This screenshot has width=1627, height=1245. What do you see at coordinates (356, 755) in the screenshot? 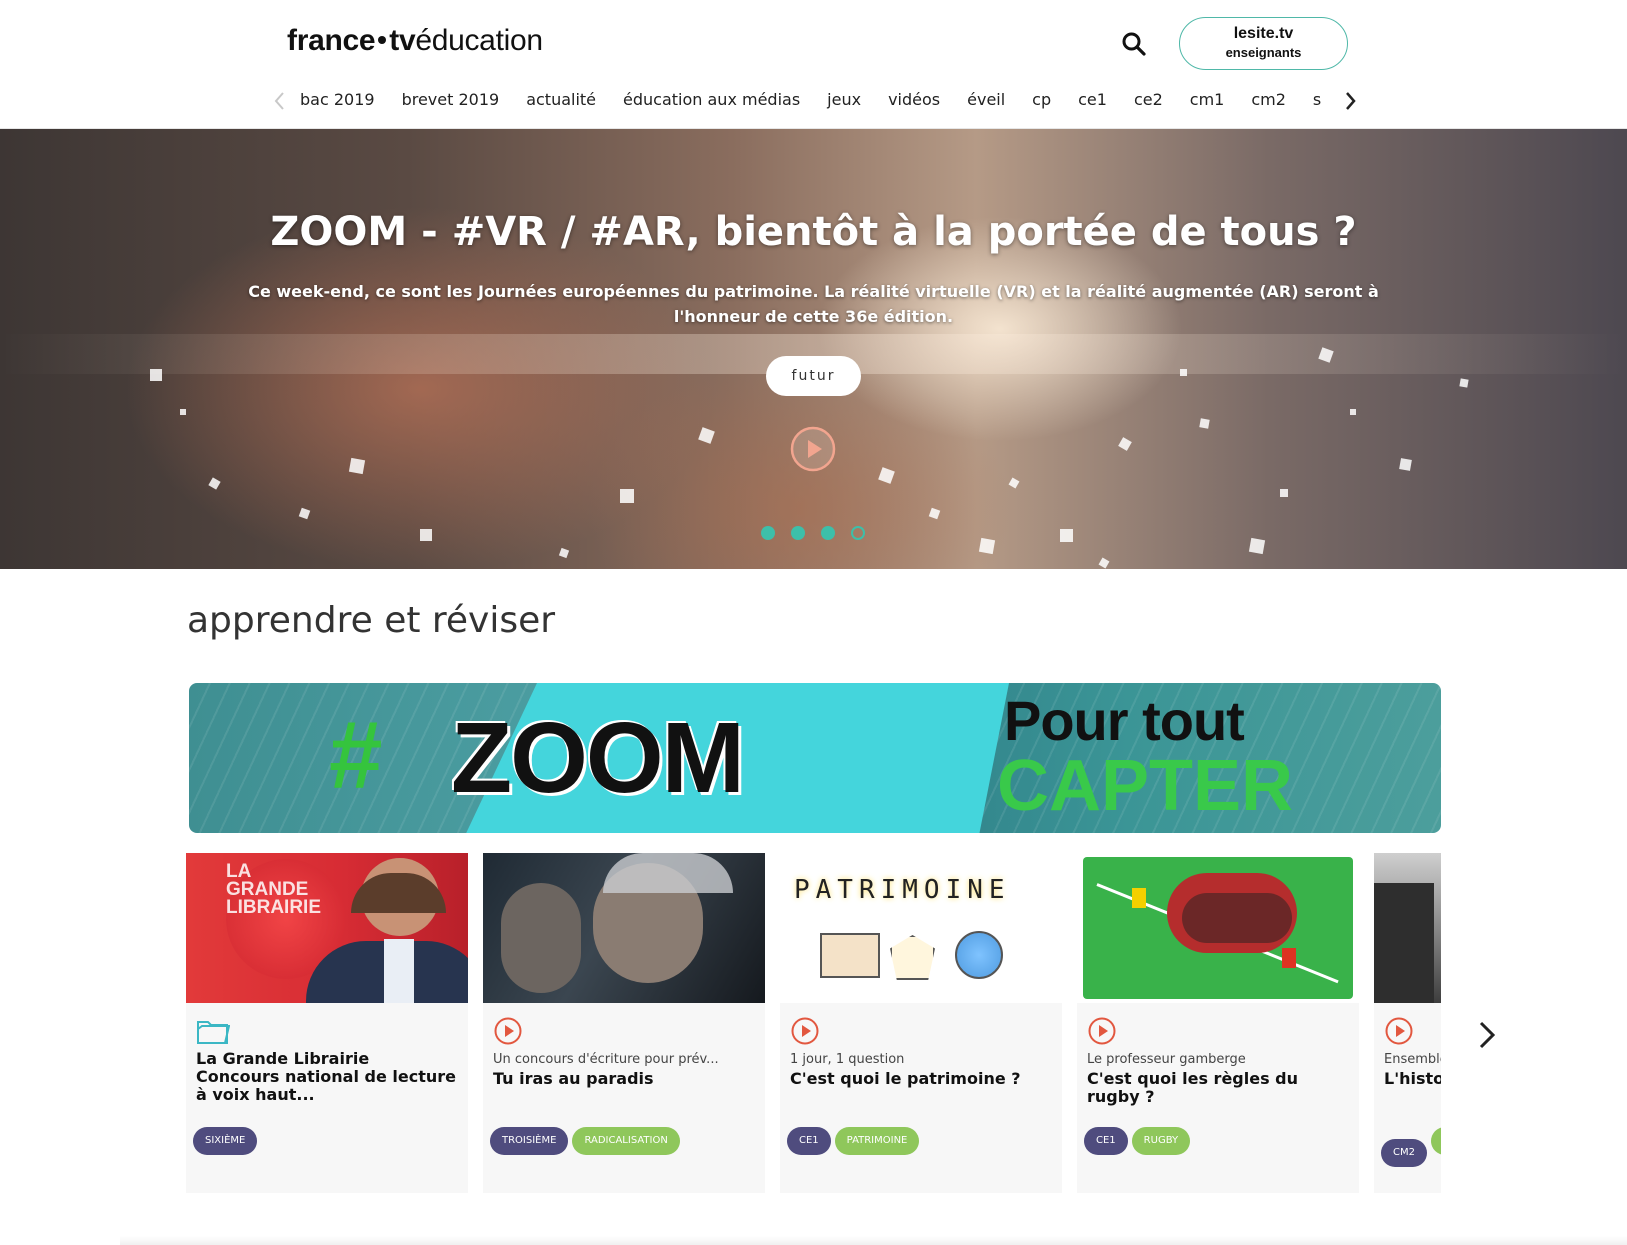
I see `banner-hash: #` at bounding box center [356, 755].